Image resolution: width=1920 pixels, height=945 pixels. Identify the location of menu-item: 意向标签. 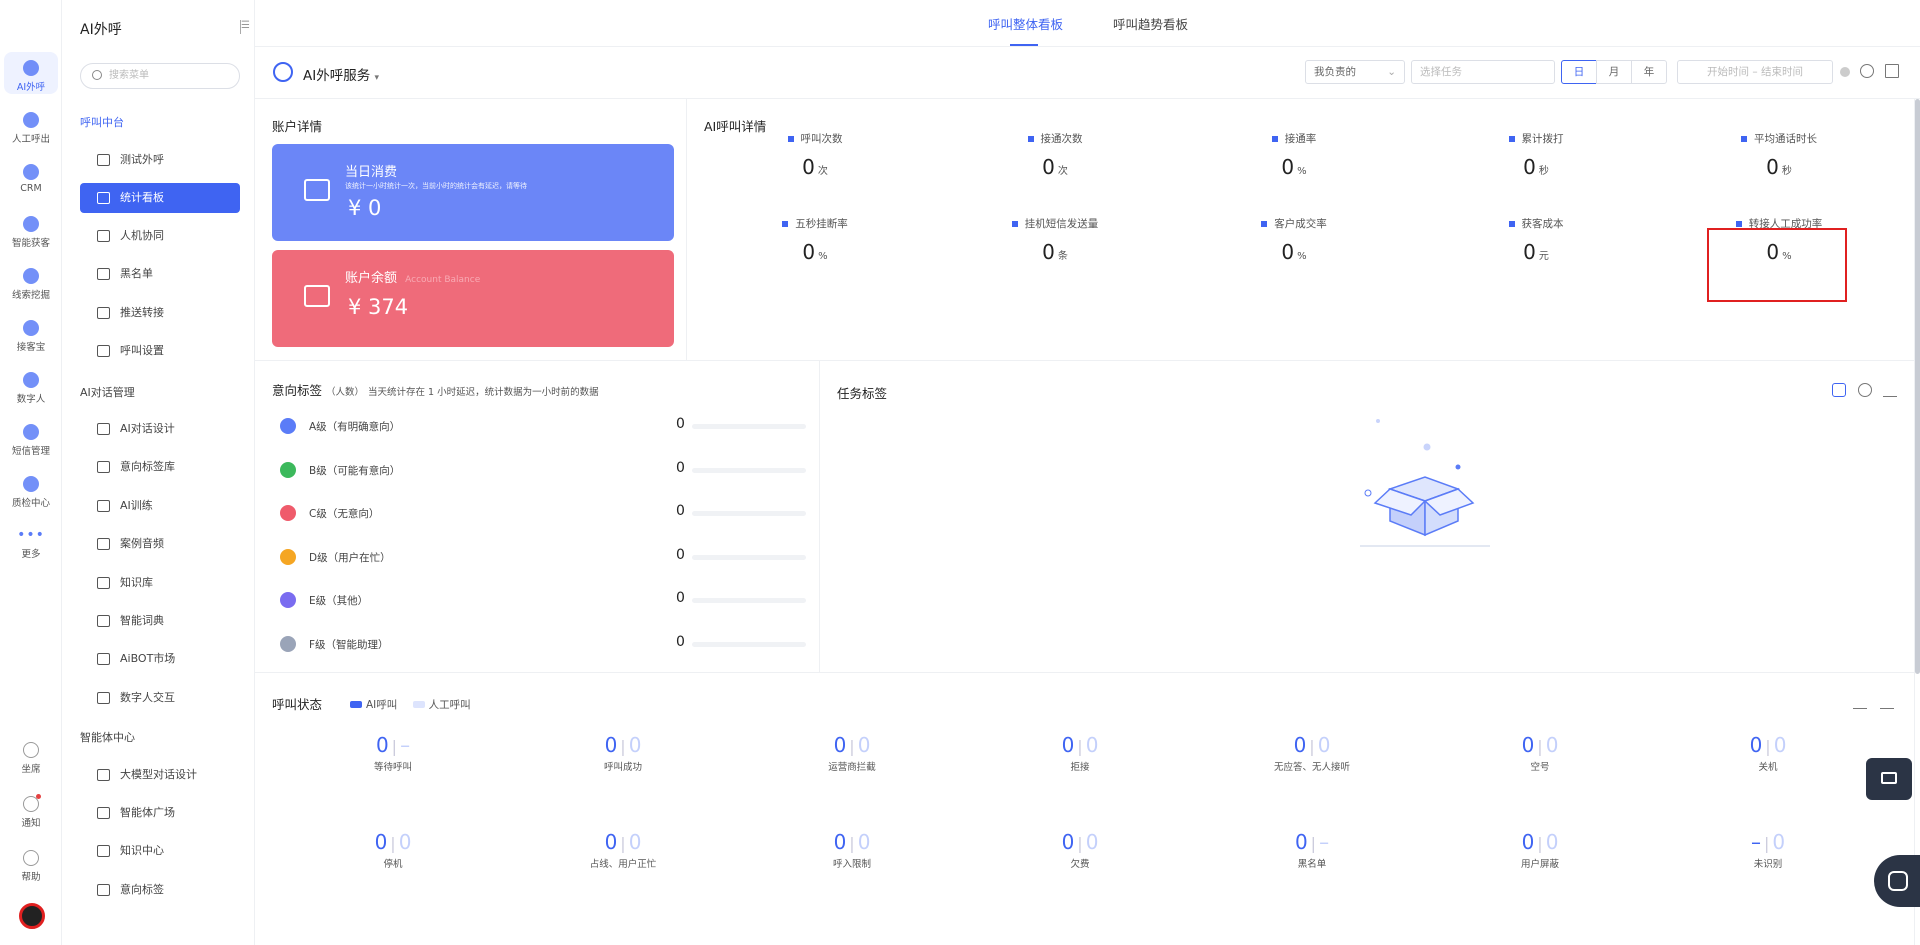
(160, 890).